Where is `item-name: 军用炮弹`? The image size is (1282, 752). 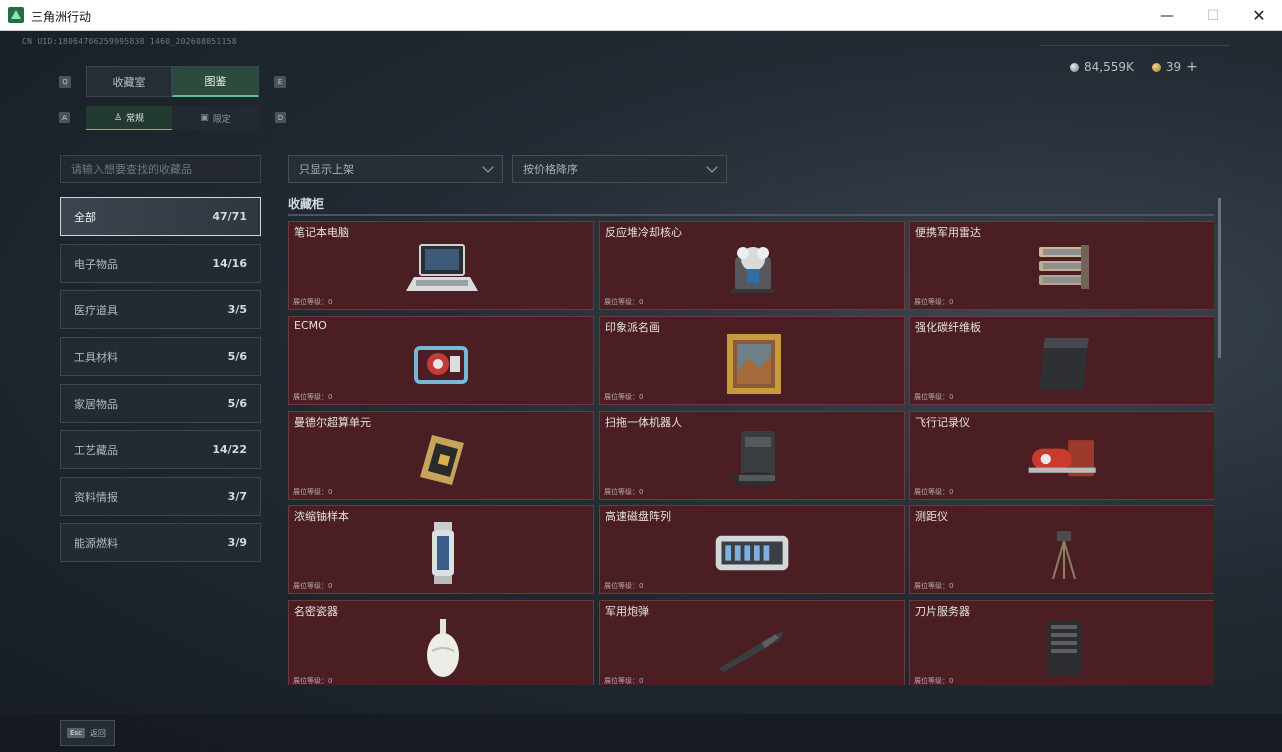 item-name: 军用炮弹 is located at coordinates (627, 611).